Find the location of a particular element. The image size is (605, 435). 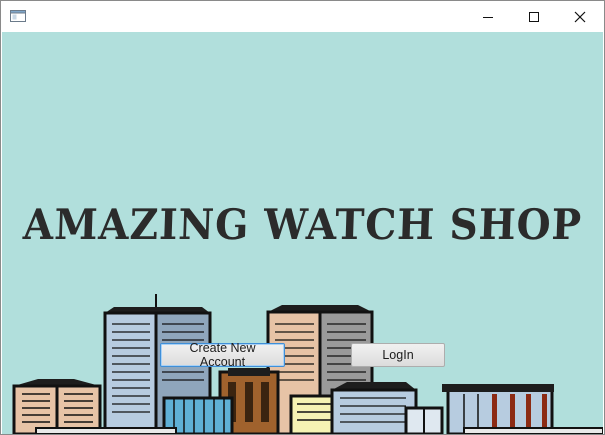

maximize-icon is located at coordinates (534, 16).